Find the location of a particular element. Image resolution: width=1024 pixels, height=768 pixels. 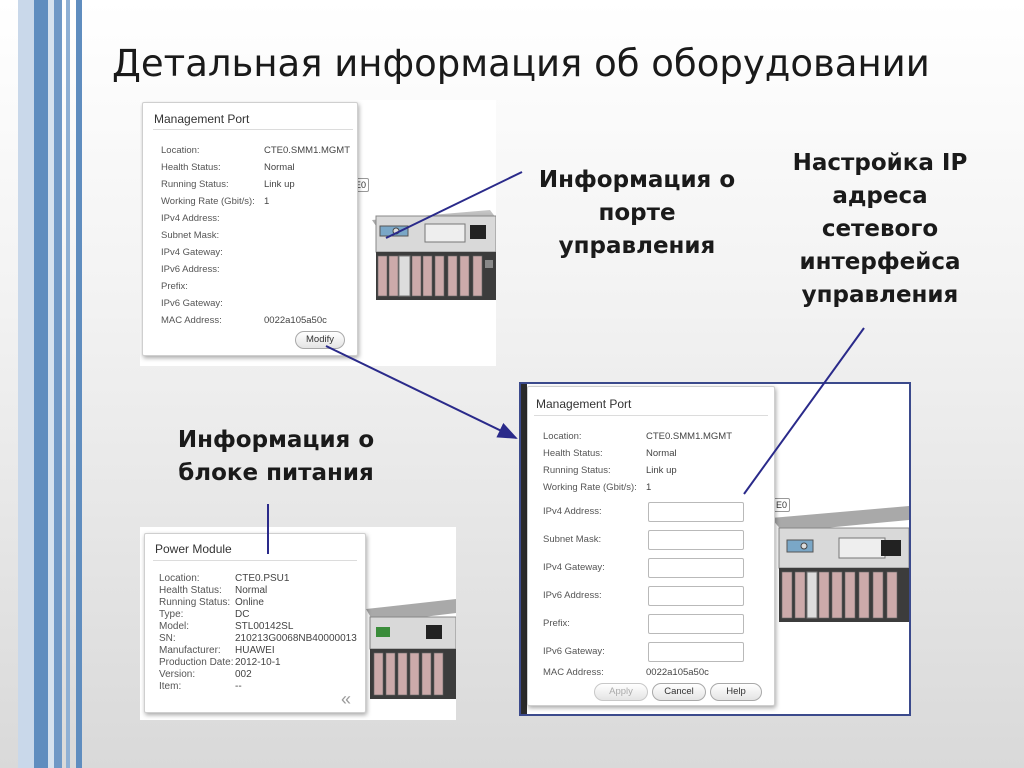

decor-stripe-main is located at coordinates (41, 384).